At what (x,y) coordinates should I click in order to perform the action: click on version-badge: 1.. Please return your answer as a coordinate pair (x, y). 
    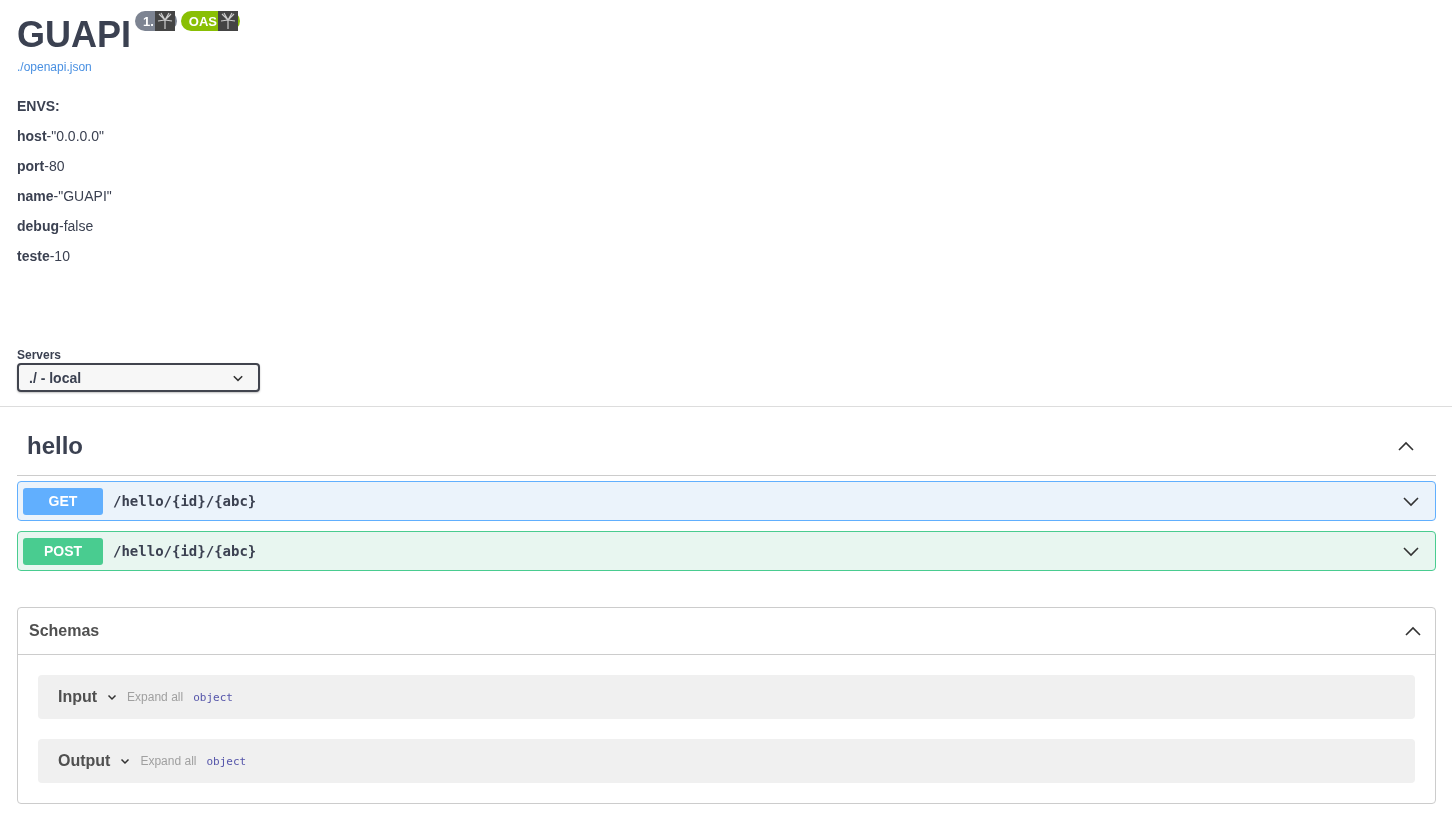
    Looking at the image, I should click on (156, 21).